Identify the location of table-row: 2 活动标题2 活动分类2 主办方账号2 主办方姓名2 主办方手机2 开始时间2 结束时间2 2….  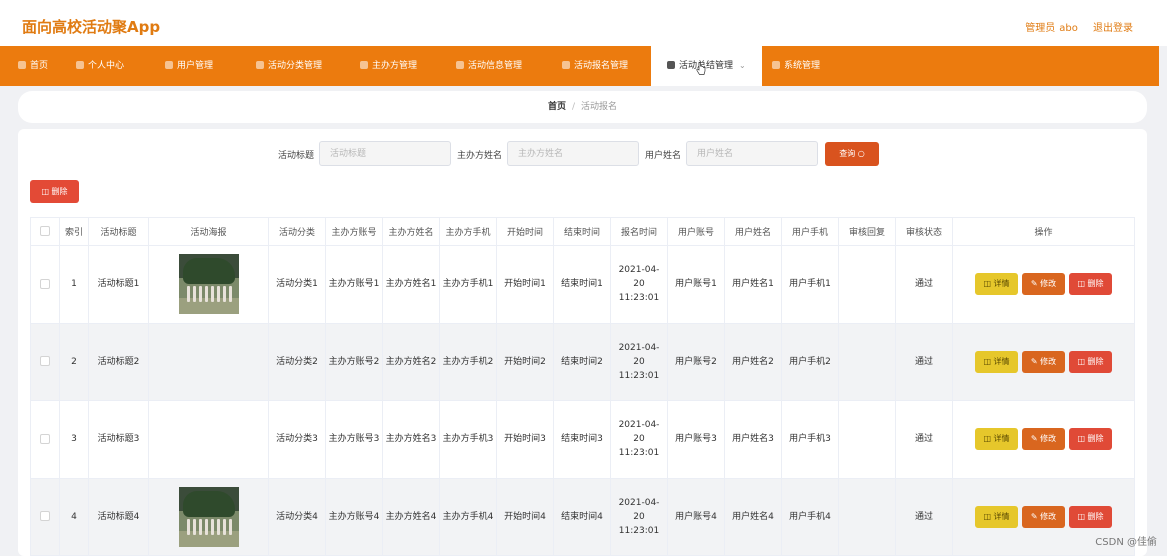
(582, 361).